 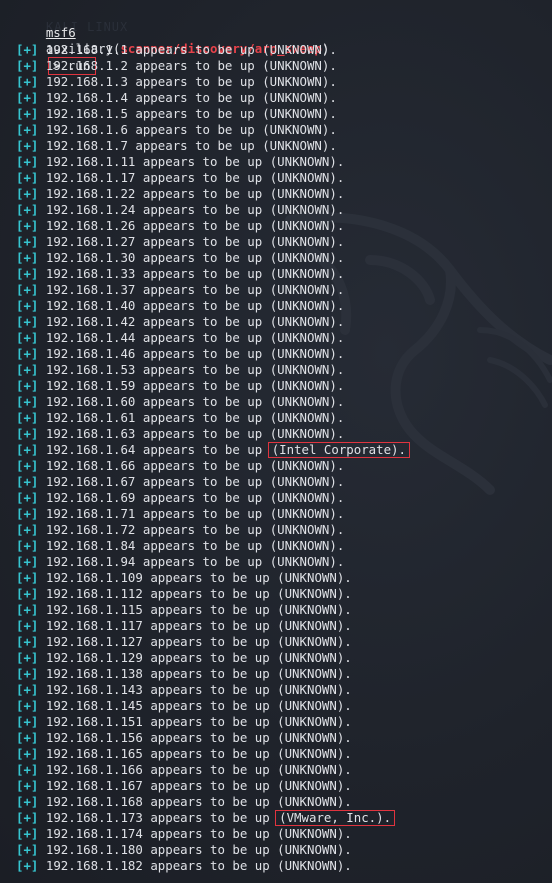 What do you see at coordinates (90, 529) in the screenshot?
I see `host-ip: 192.168.1.72` at bounding box center [90, 529].